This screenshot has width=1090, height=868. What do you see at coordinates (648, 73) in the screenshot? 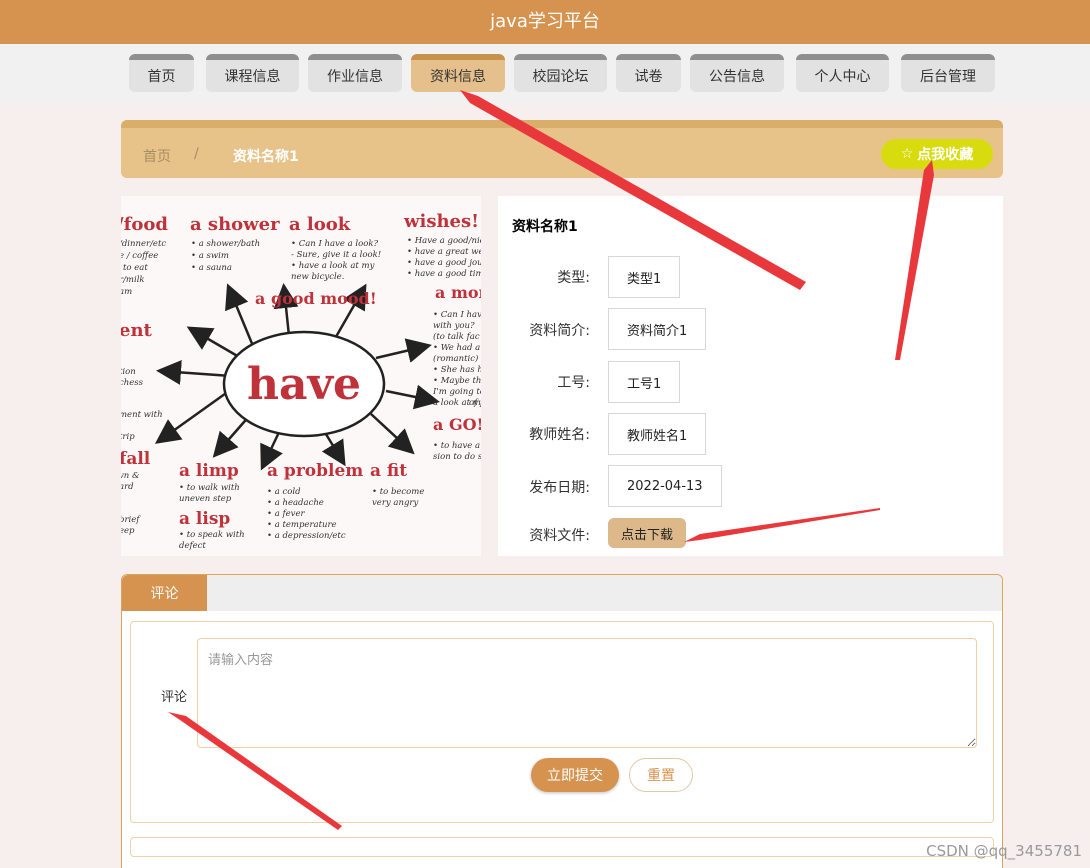
I see `nav-item-exam: 试卷` at bounding box center [648, 73].